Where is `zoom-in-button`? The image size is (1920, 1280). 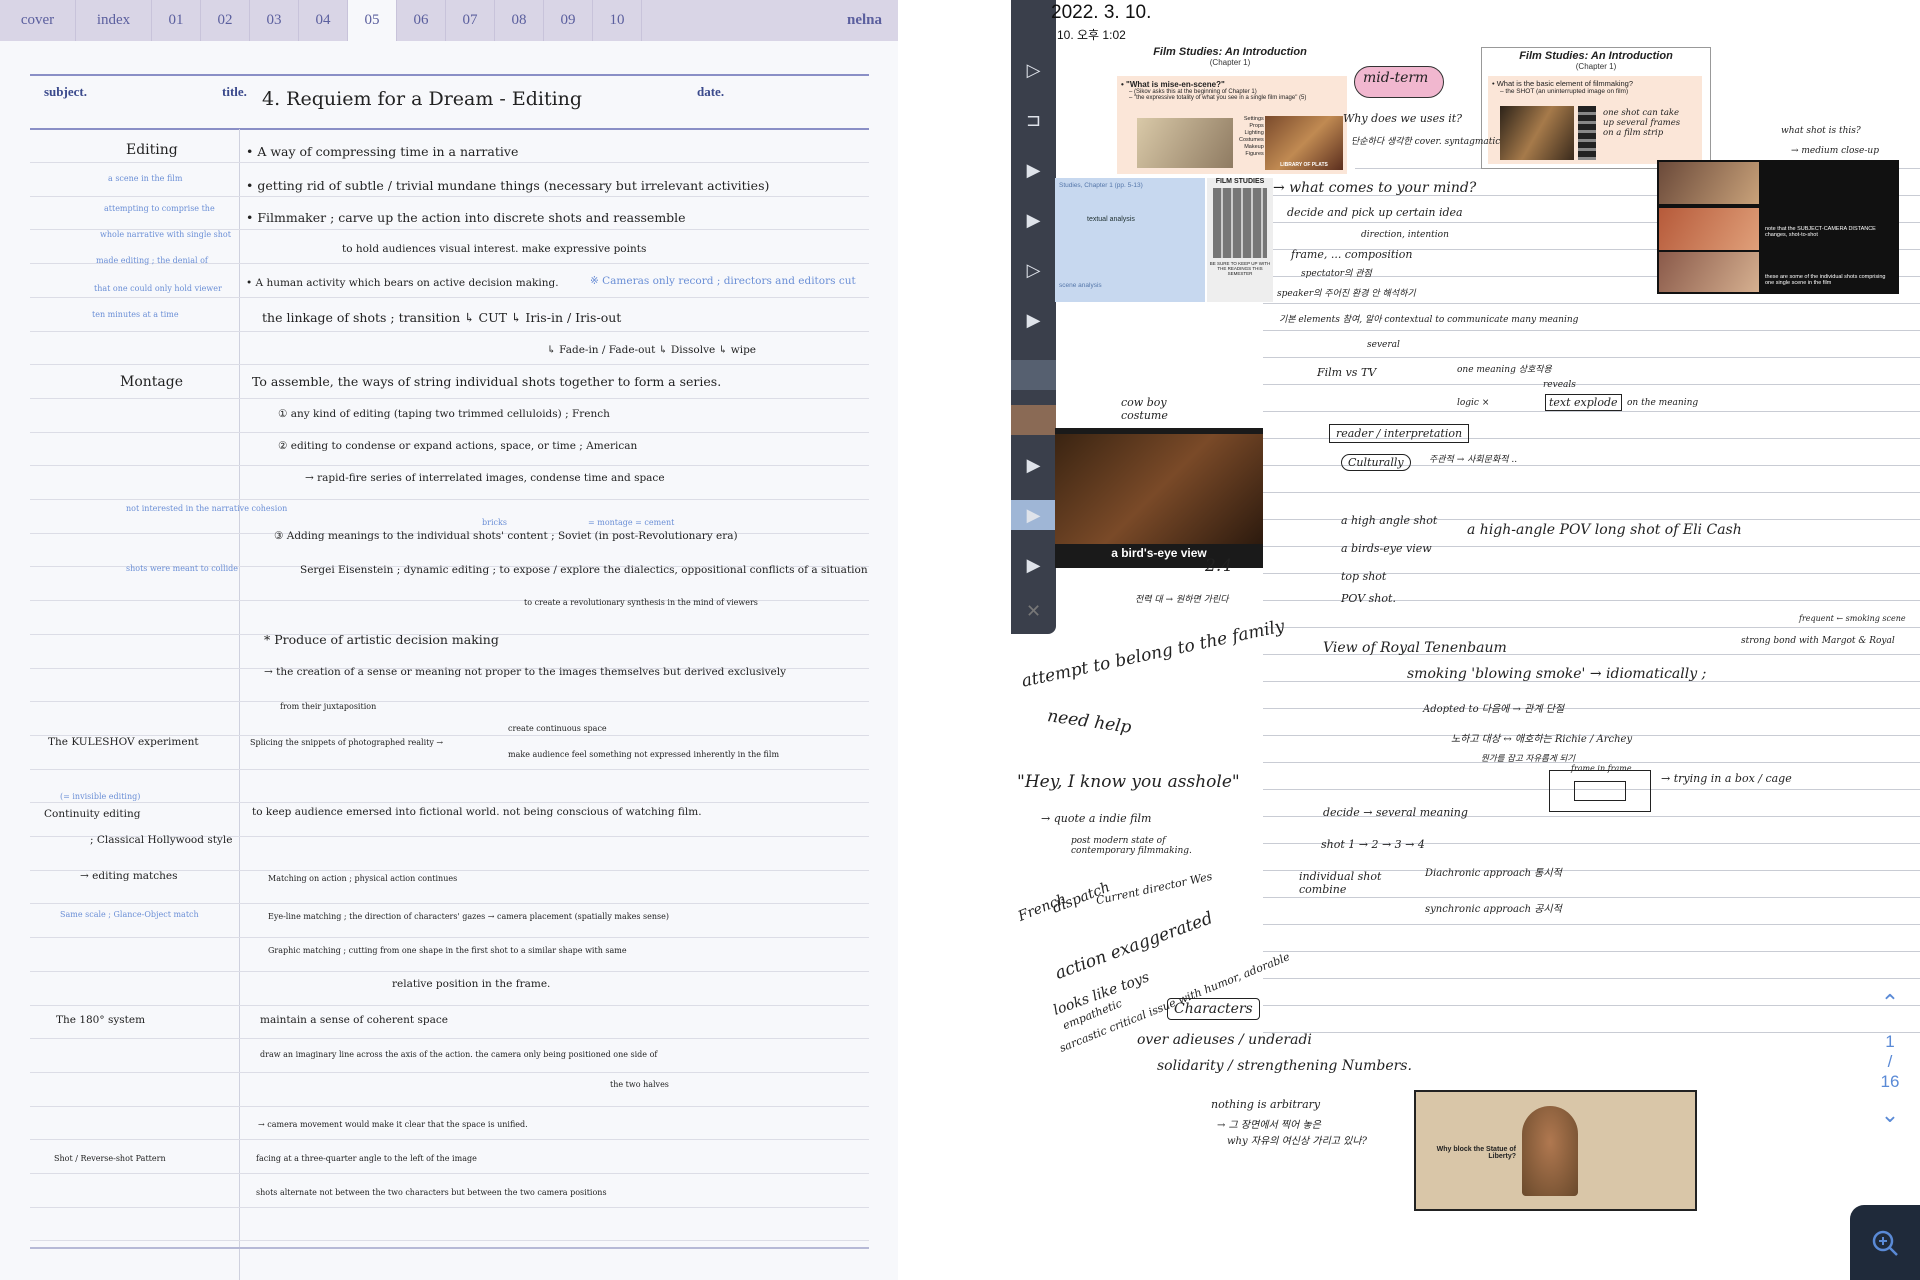 zoom-in-button is located at coordinates (1885, 1242).